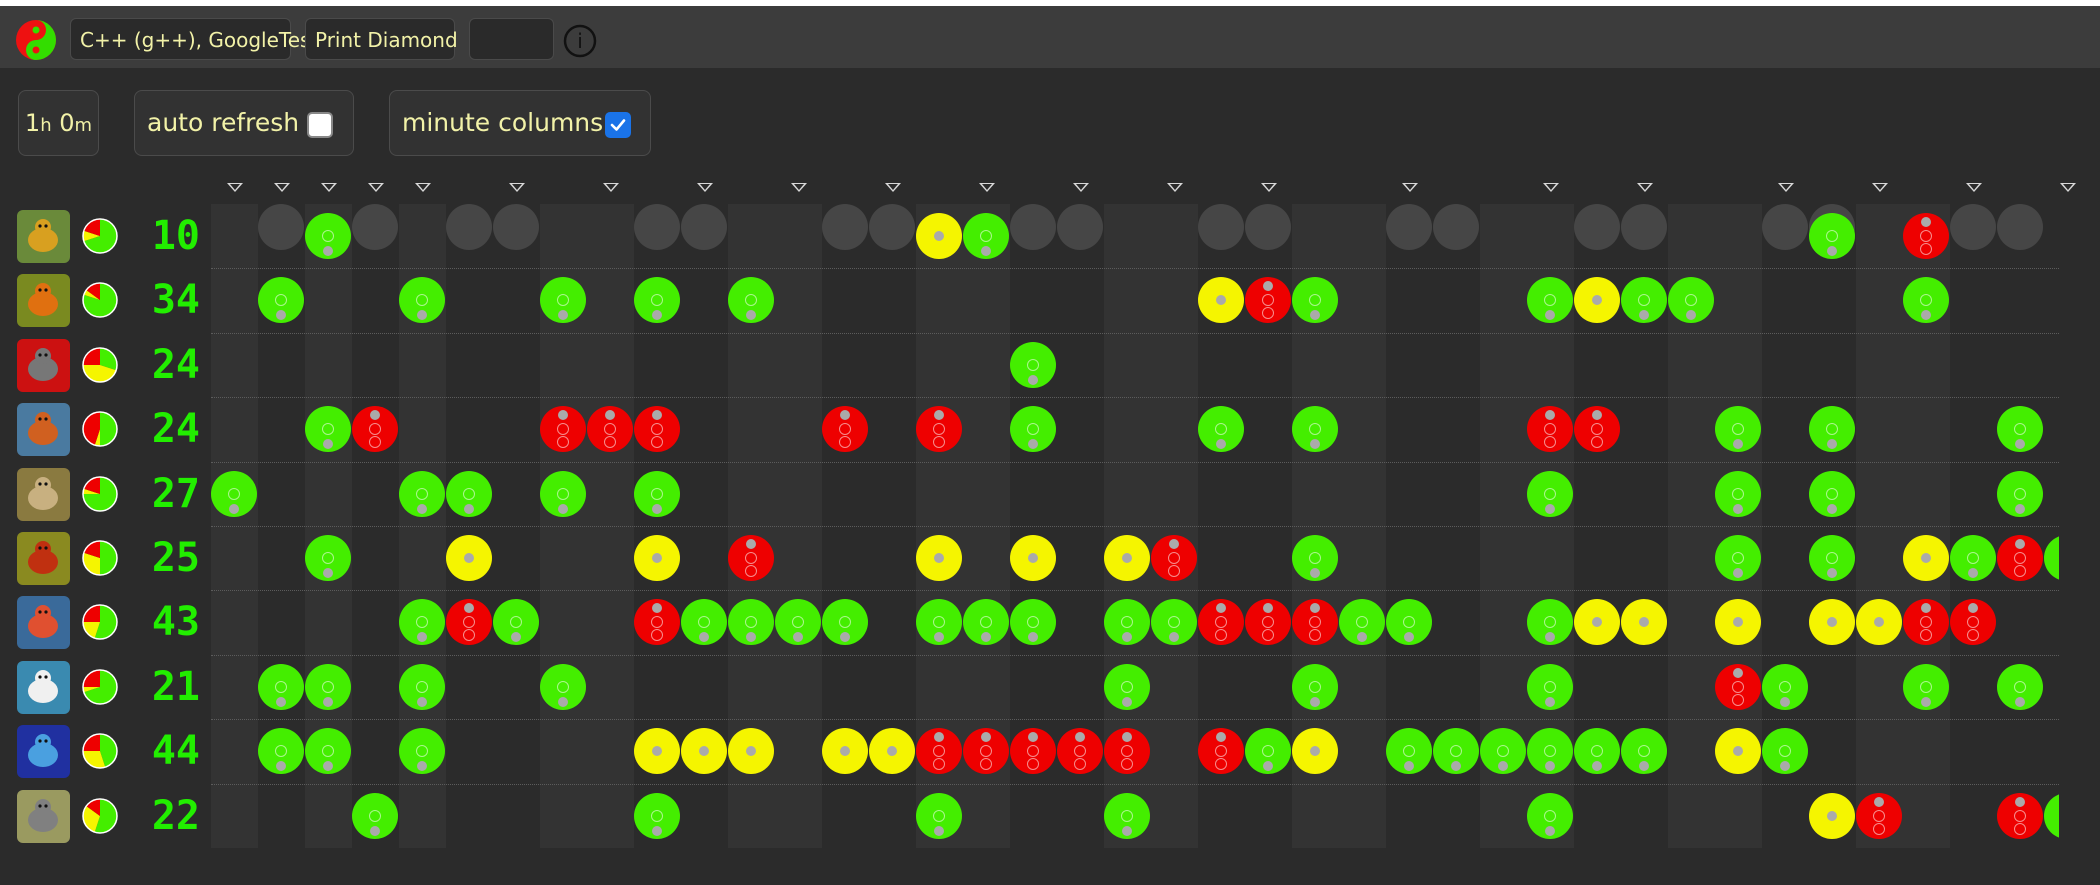 The width and height of the screenshot is (2100, 885). I want to click on elephant-icon, so click(43, 365).